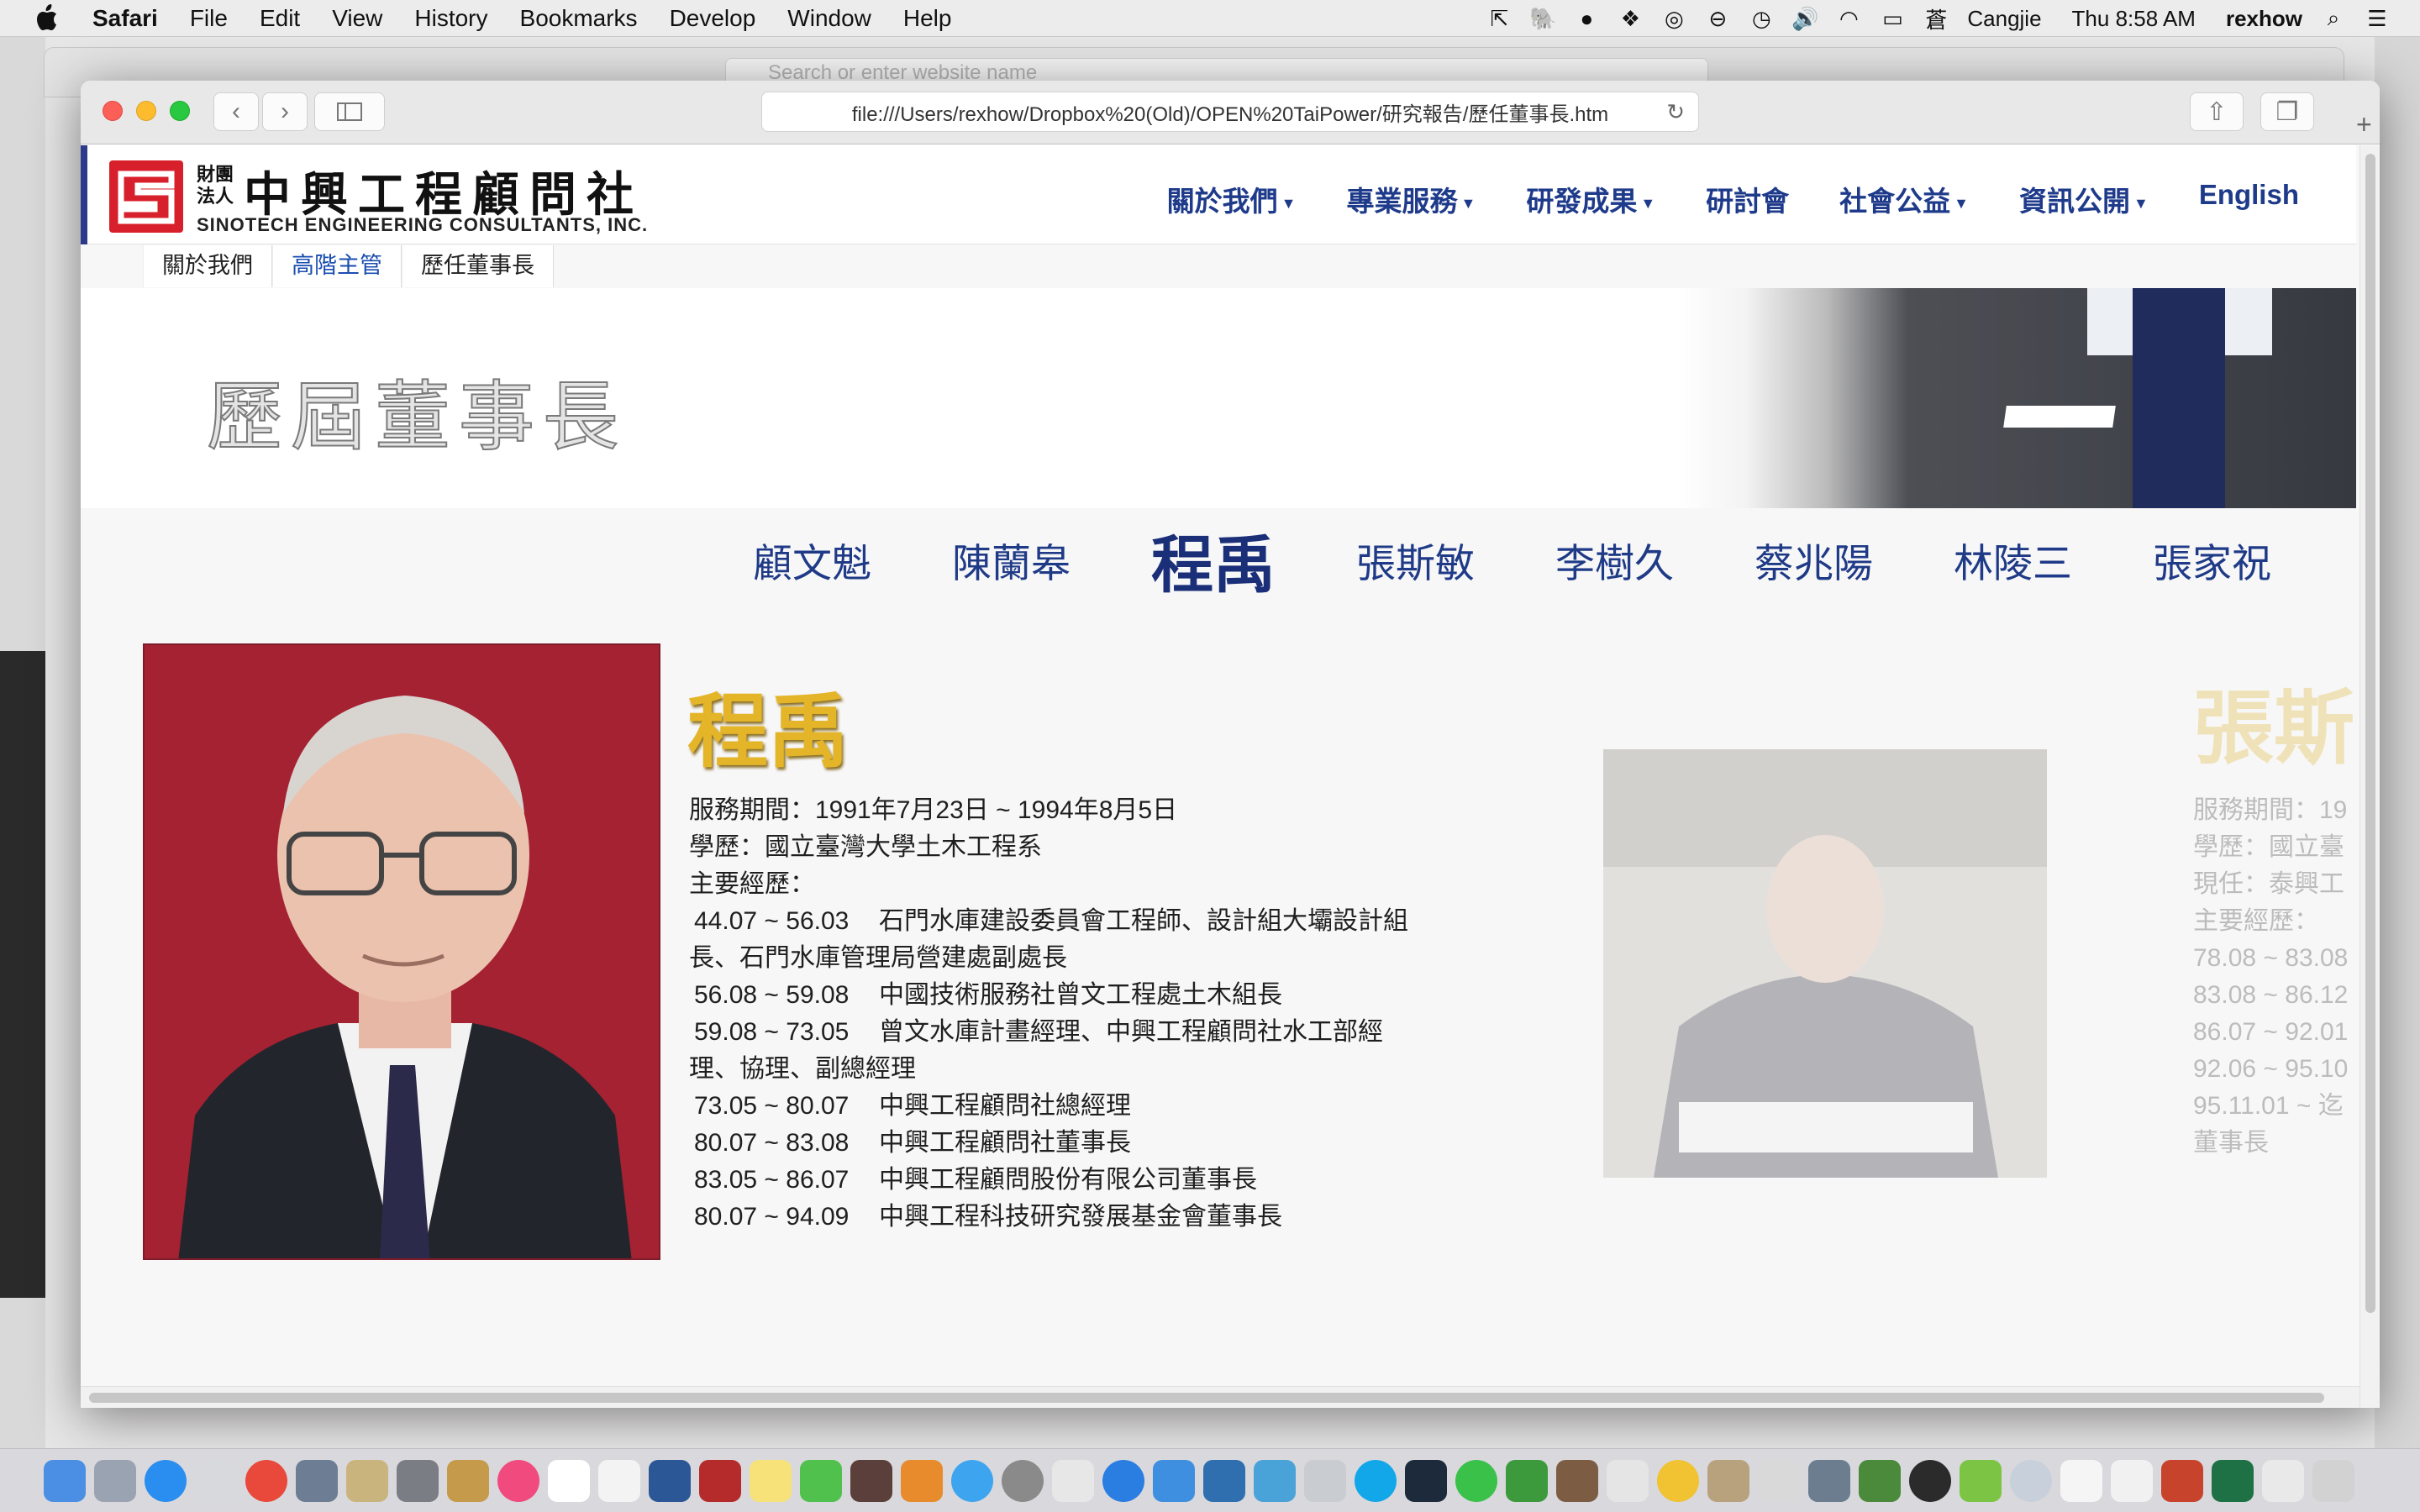 This screenshot has height=1512, width=2420. What do you see at coordinates (821, 1480) in the screenshot?
I see `facetime-icon` at bounding box center [821, 1480].